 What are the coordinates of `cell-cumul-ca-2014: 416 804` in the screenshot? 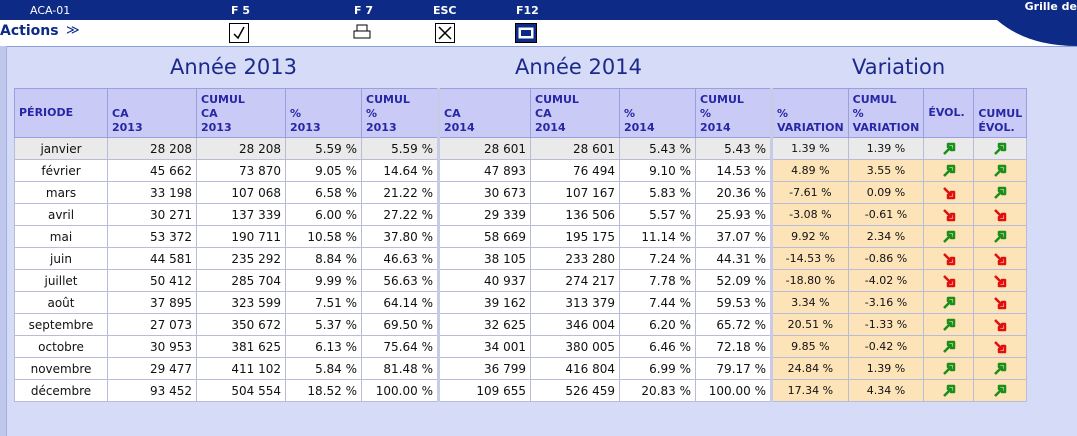 It's located at (575, 368).